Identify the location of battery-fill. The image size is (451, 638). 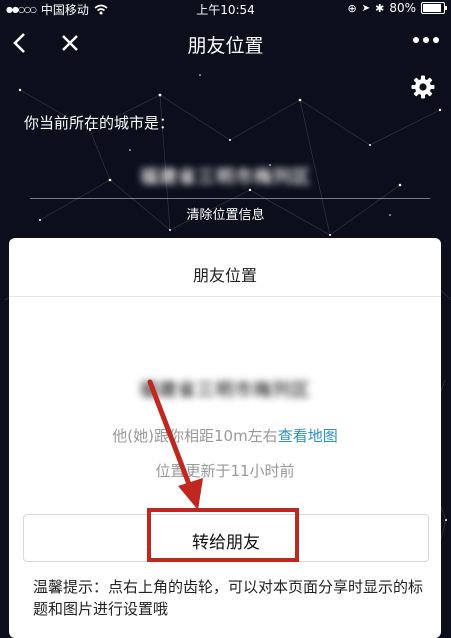
(432, 8).